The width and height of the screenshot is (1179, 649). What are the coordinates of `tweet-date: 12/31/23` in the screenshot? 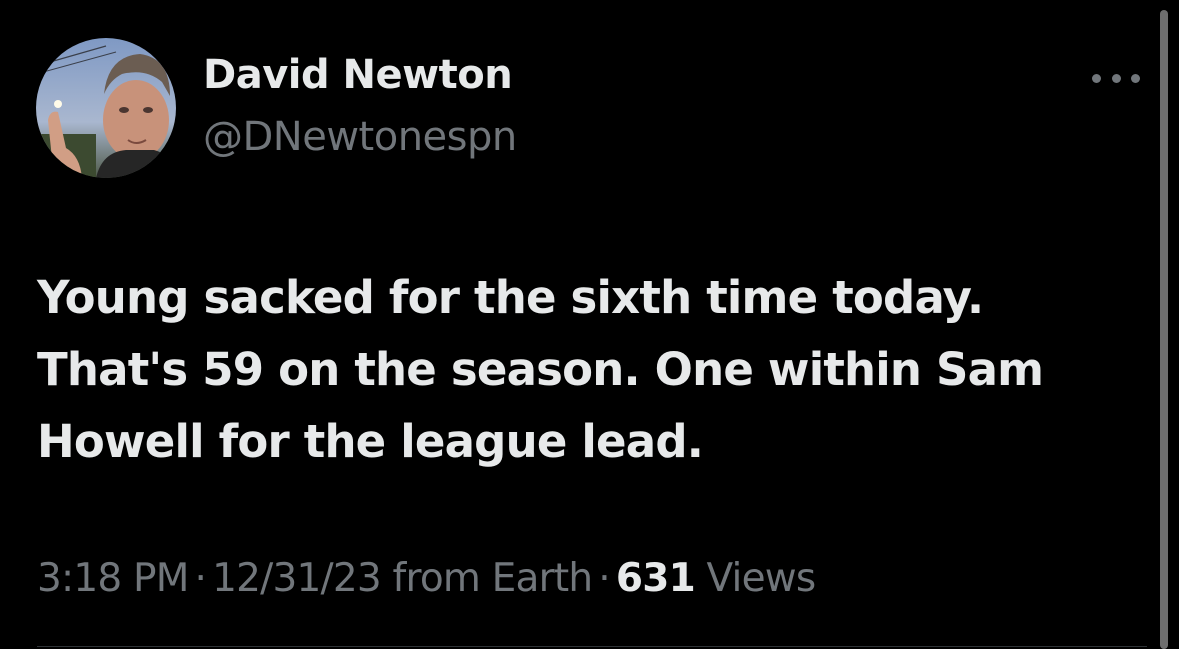 It's located at (297, 578).